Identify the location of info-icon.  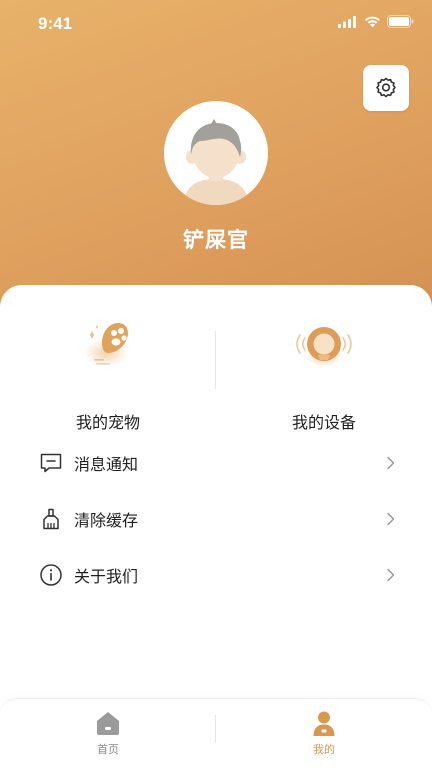
(51, 575).